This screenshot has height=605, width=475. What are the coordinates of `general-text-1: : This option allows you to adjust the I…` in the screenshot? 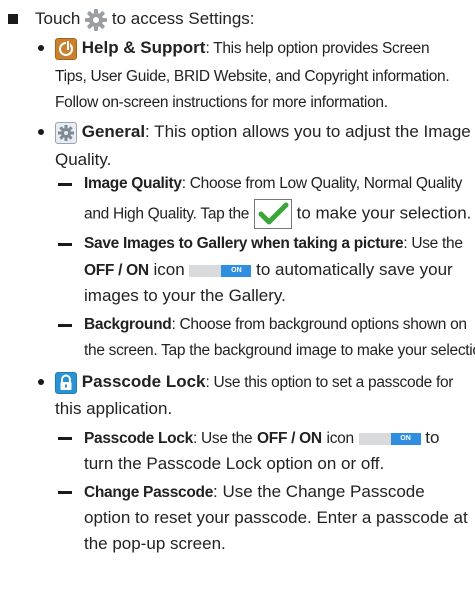 It's located at (308, 131).